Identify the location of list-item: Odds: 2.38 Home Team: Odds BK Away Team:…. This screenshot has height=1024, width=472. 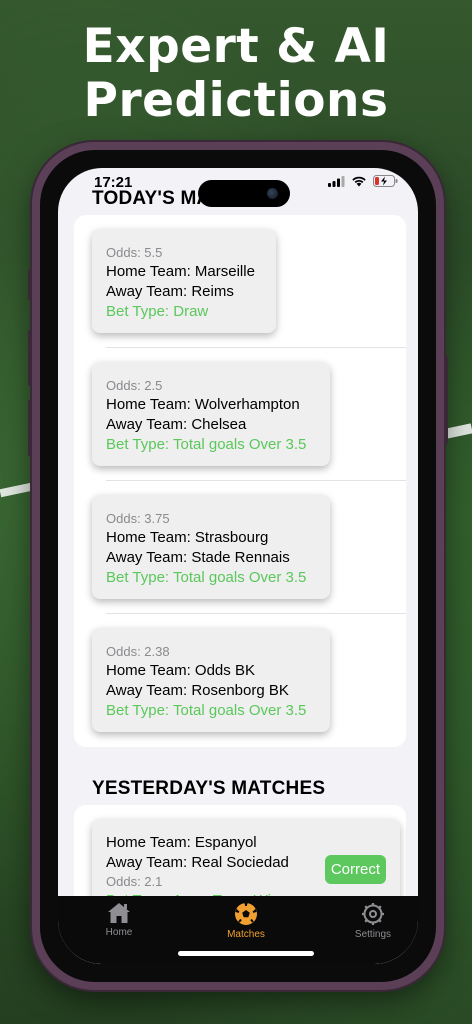
(240, 680).